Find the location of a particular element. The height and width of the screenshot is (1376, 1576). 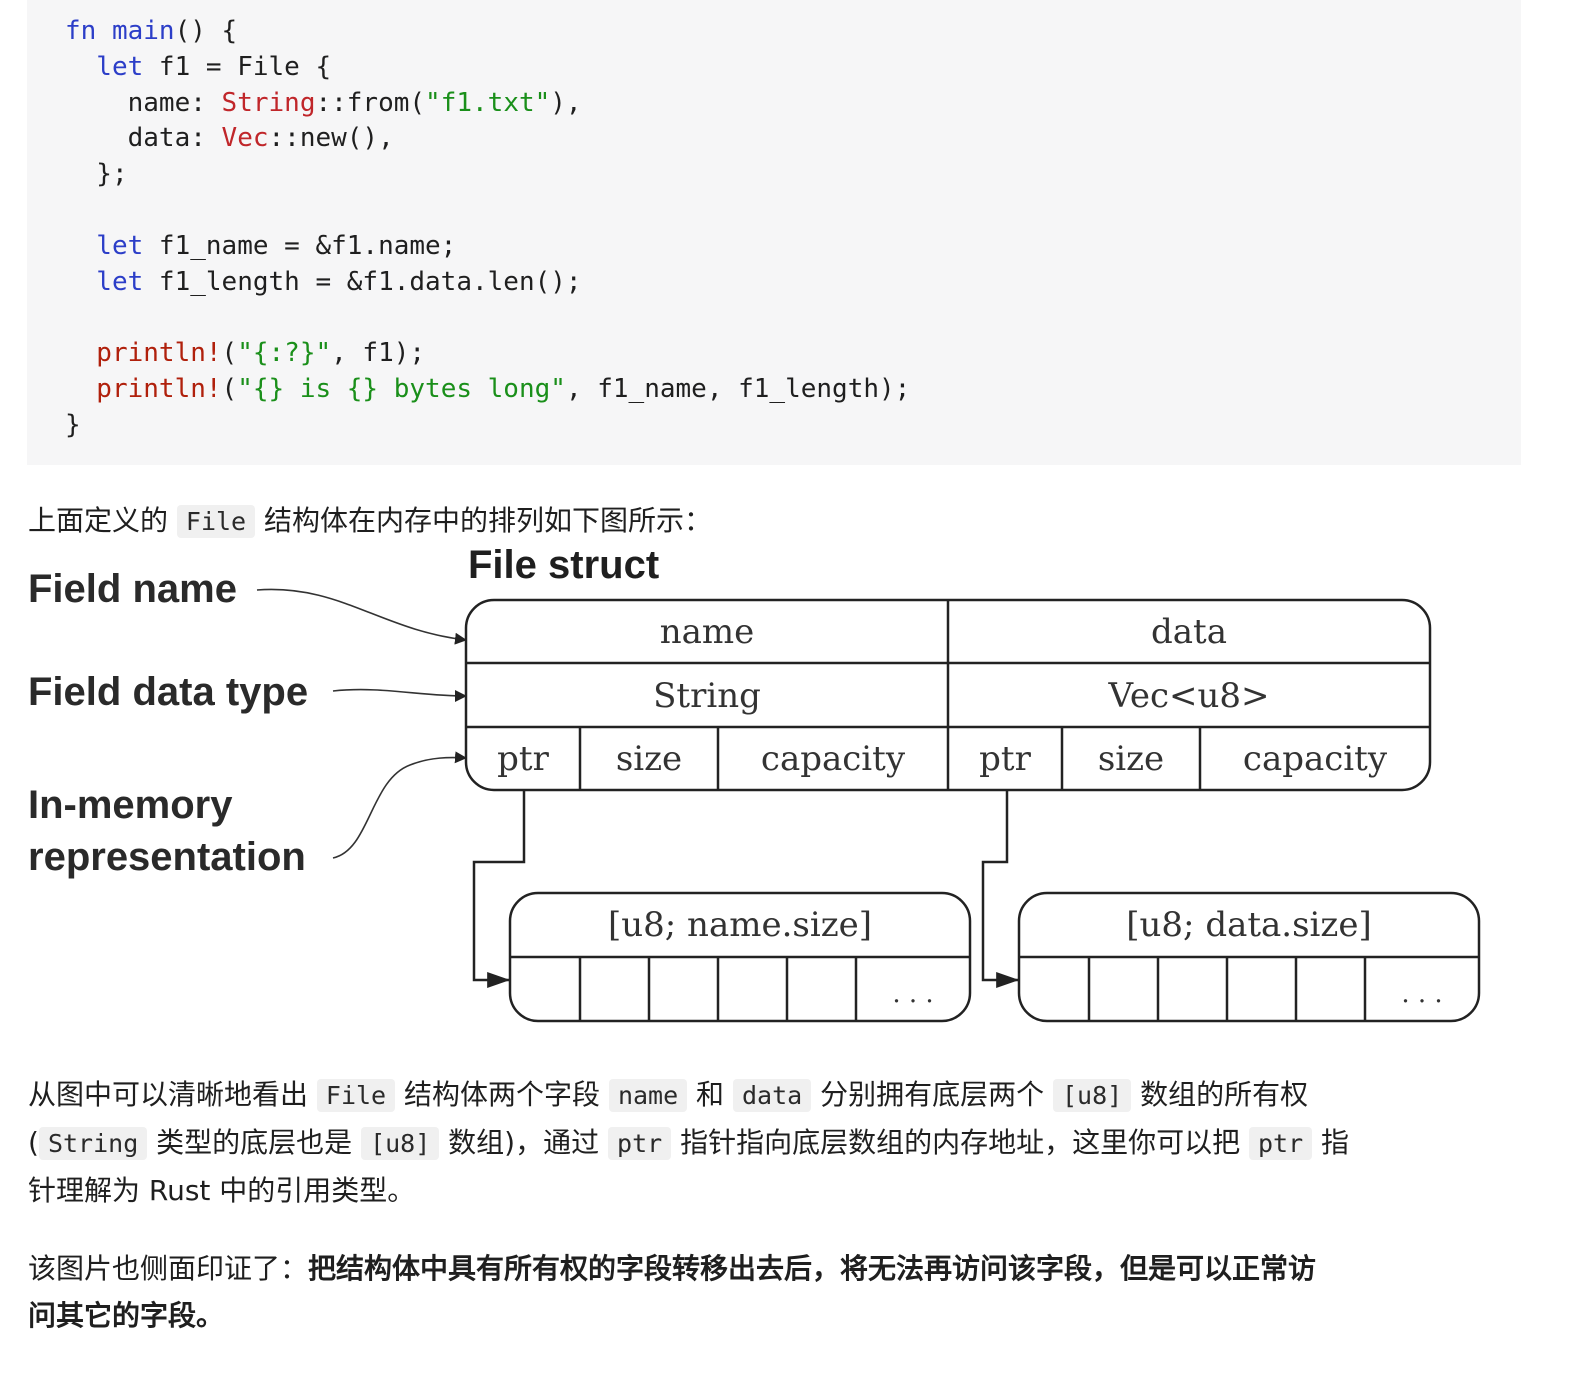

label-in-memory: In-memory is located at coordinates (130, 805).